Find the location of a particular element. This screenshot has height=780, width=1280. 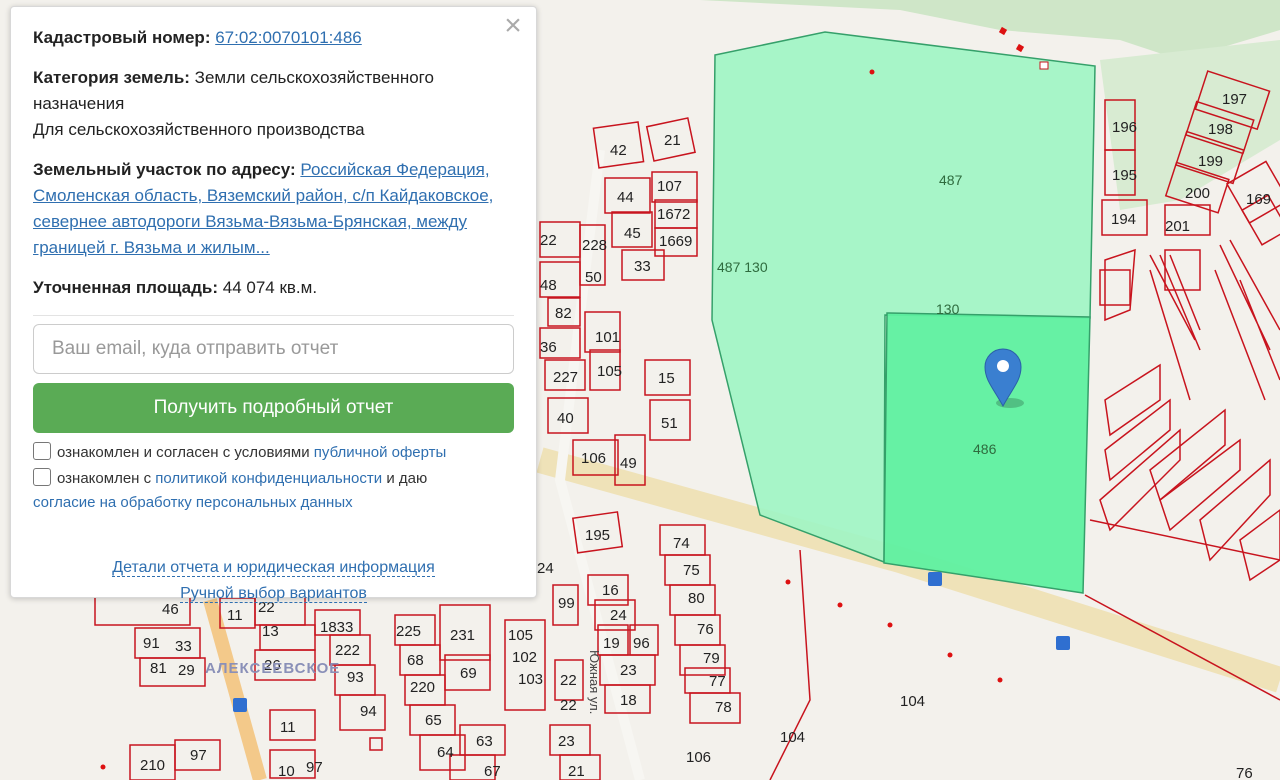

parcel-number: 44 is located at coordinates (625, 197).